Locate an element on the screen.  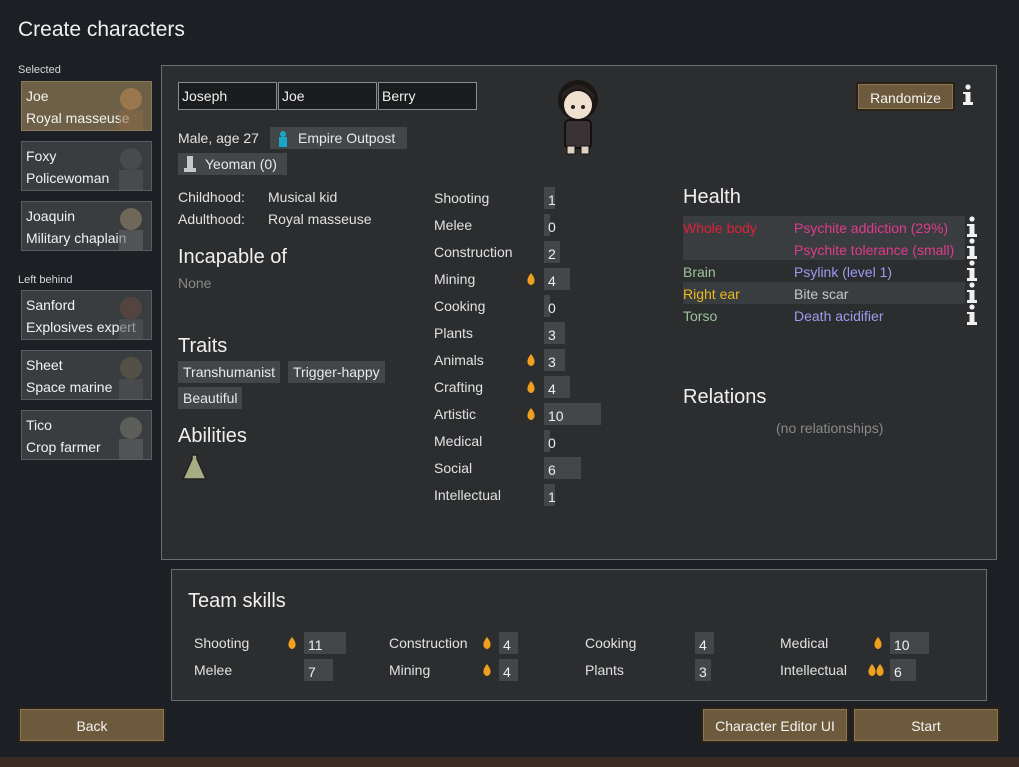
abilities-heading: Abilities is located at coordinates (212, 436).